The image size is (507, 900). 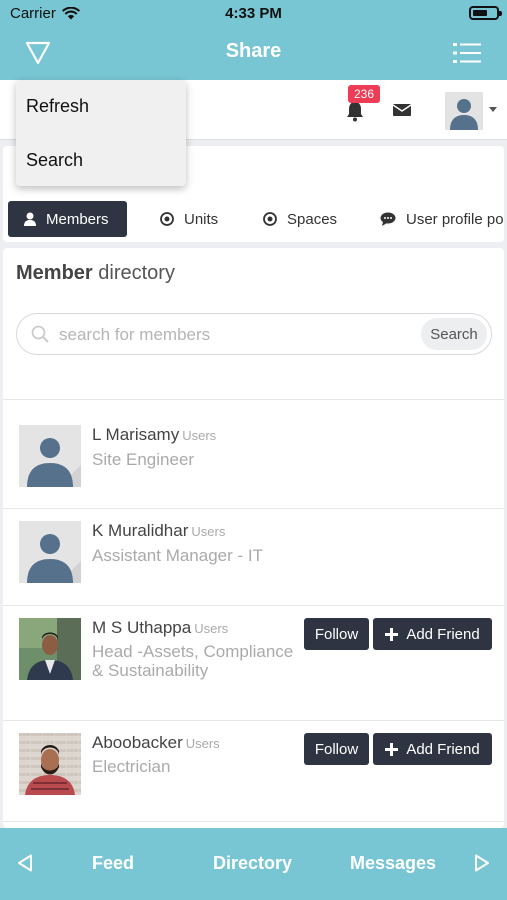 What do you see at coordinates (101, 133) in the screenshot?
I see `context-menu: Refresh Search` at bounding box center [101, 133].